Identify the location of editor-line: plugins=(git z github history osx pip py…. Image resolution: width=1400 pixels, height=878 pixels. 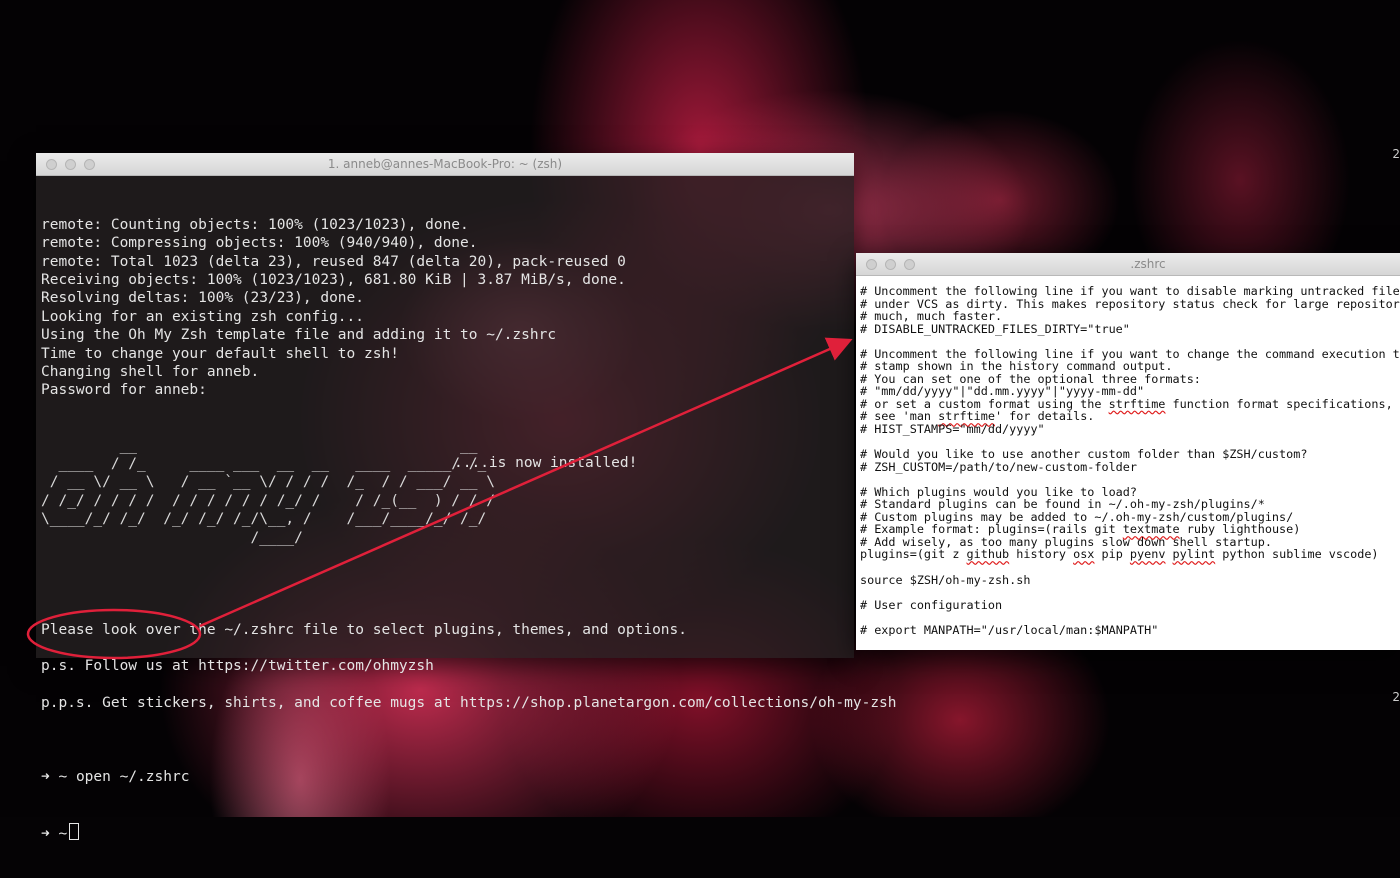
(1119, 554).